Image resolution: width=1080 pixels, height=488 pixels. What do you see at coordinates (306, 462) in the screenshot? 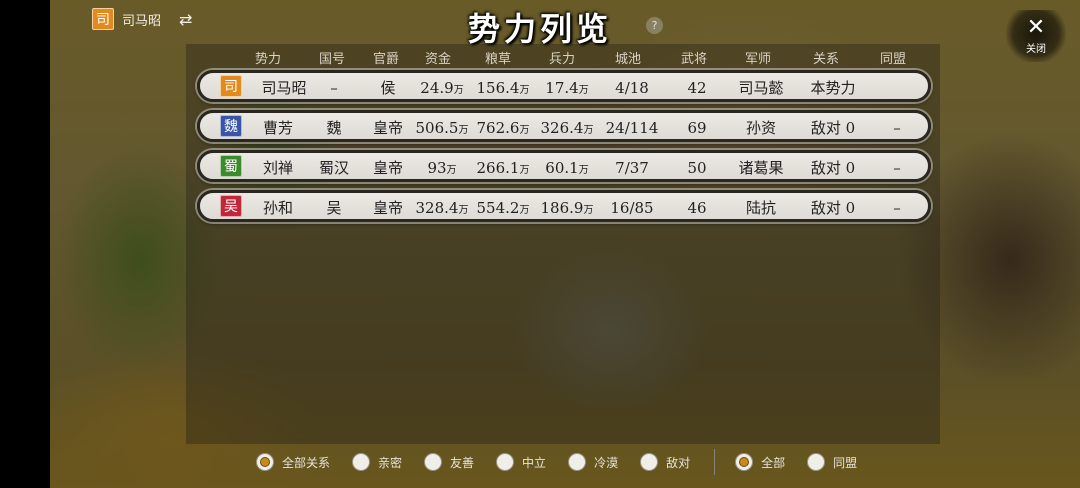
I see `filter-label: 全部关系` at bounding box center [306, 462].